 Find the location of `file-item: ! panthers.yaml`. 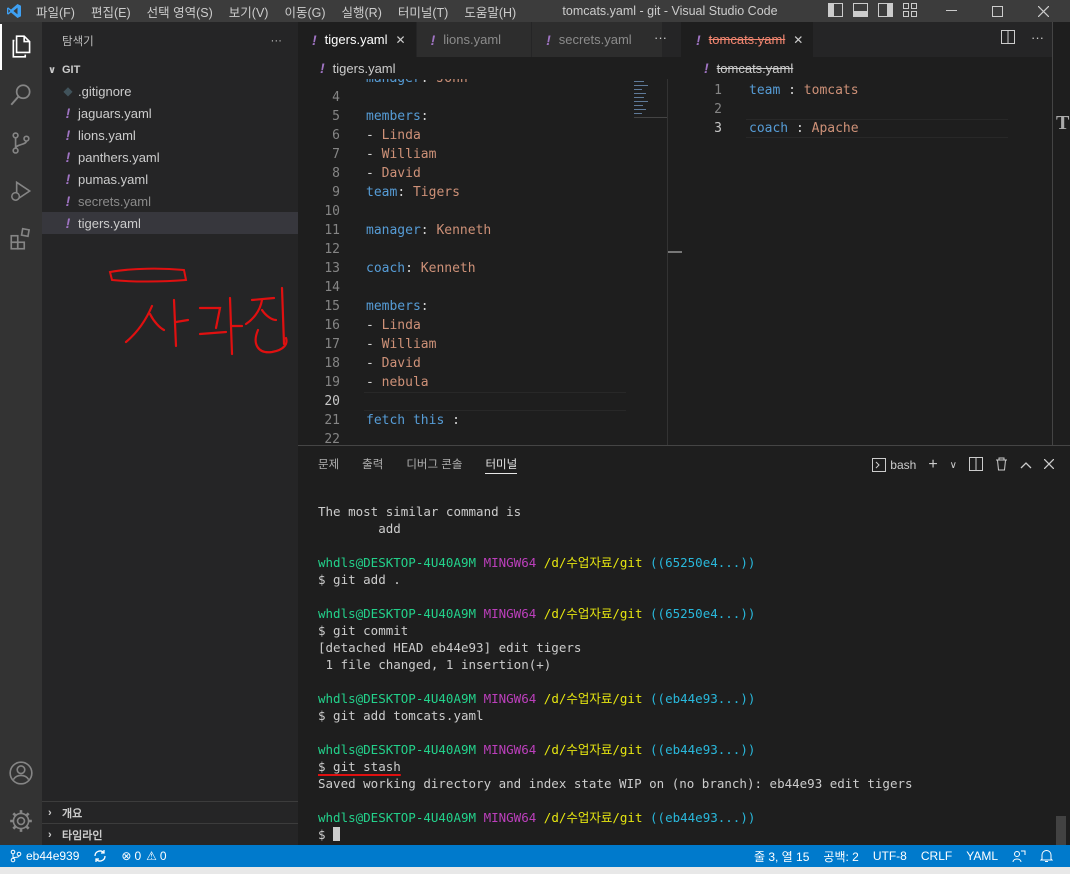

file-item: ! panthers.yaml is located at coordinates (170, 157).